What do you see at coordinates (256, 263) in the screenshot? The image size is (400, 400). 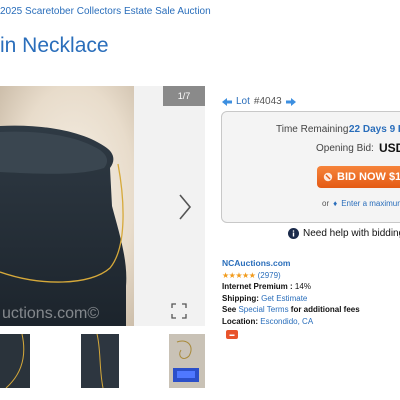 I see `seller-name-link: NCAuctions.com` at bounding box center [256, 263].